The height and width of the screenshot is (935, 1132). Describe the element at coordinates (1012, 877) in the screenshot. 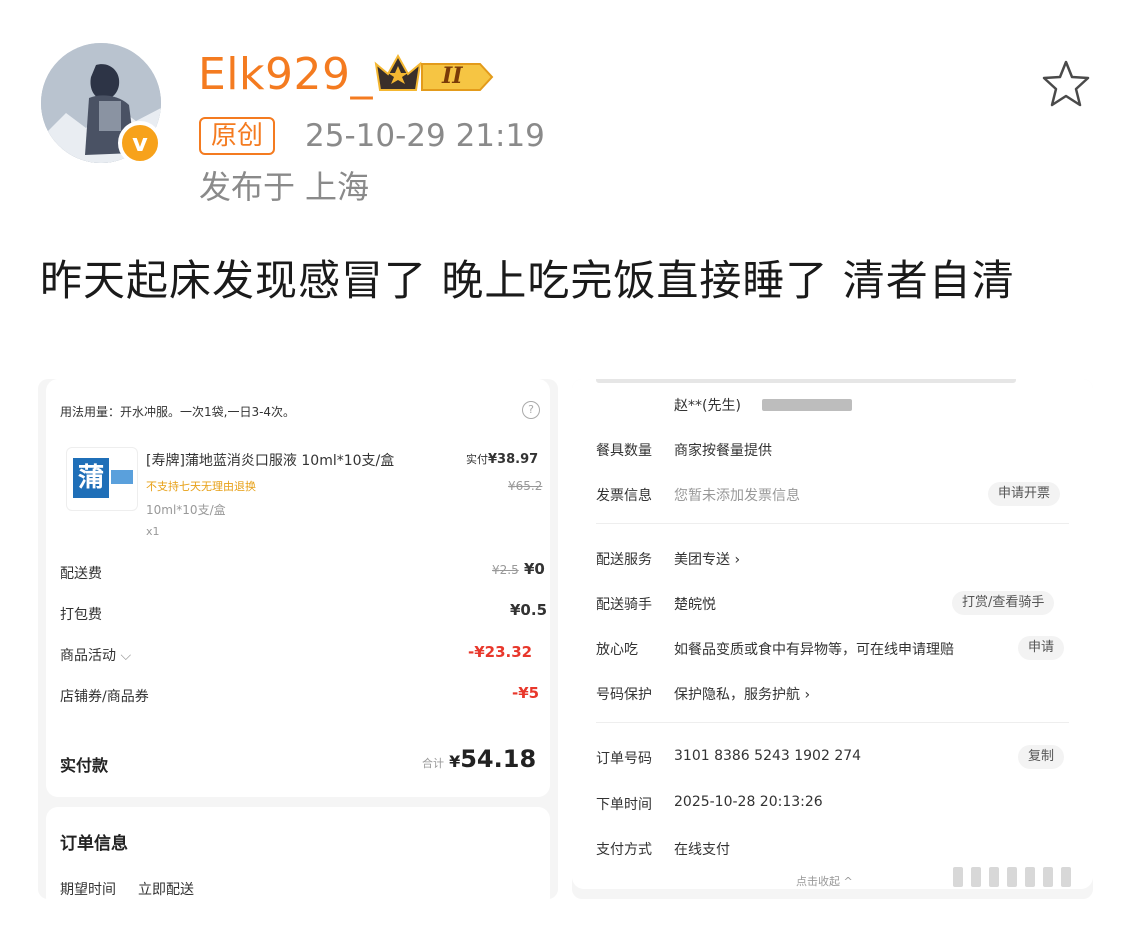

I see `watermark-icon` at that location.